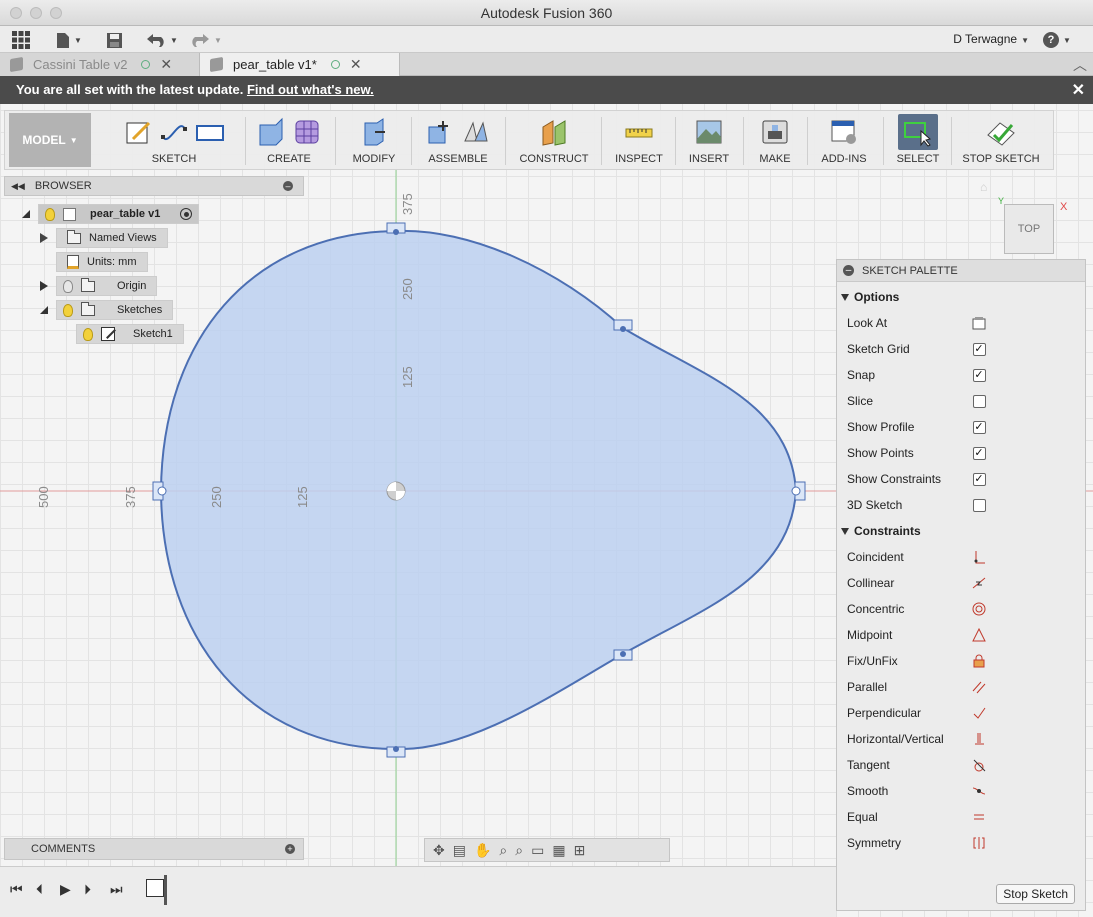 This screenshot has width=1093, height=917. I want to click on pan-icon: ✋, so click(482, 850).